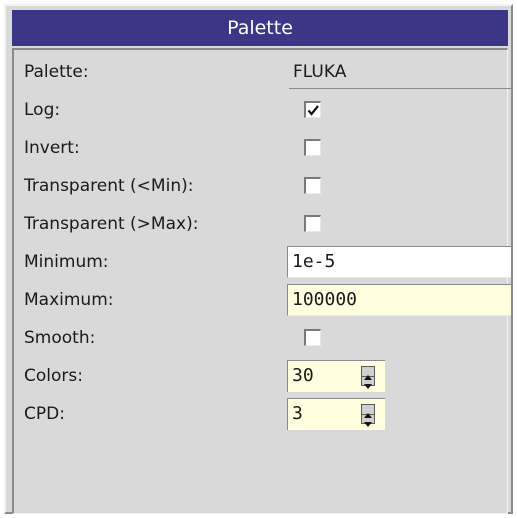 The image size is (517, 518). I want to click on maximum-label: Maximum:, so click(69, 300).